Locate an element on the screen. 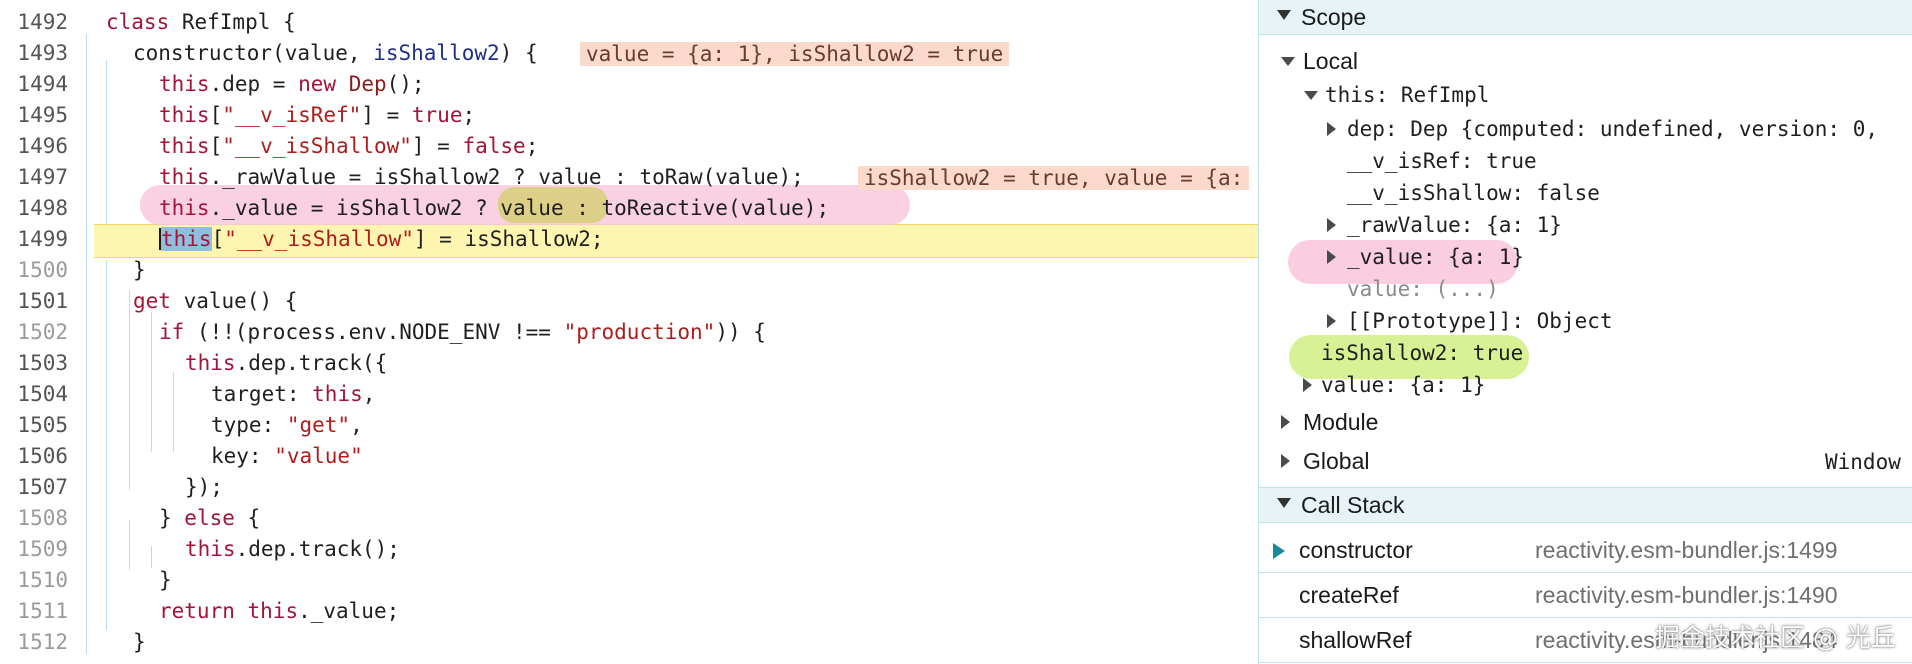  line-number: 1495 is located at coordinates (34, 115).